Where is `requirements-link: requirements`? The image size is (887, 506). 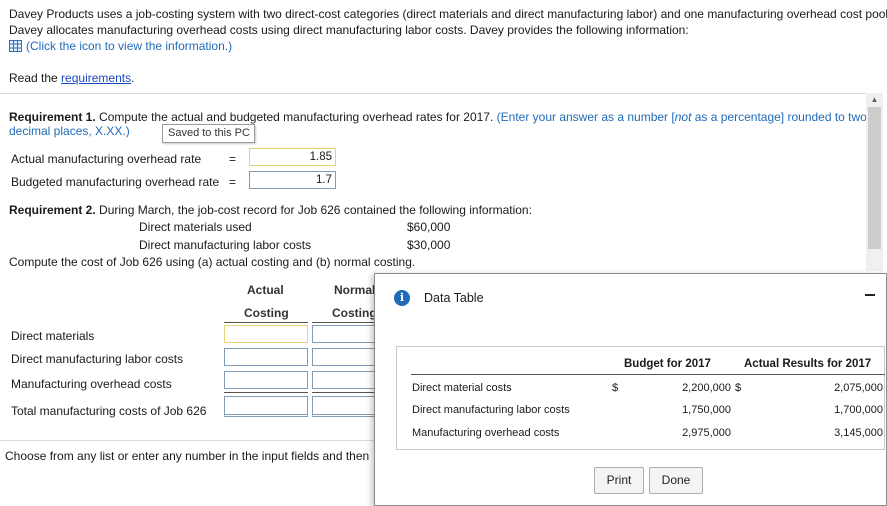
requirements-link: requirements is located at coordinates (96, 78).